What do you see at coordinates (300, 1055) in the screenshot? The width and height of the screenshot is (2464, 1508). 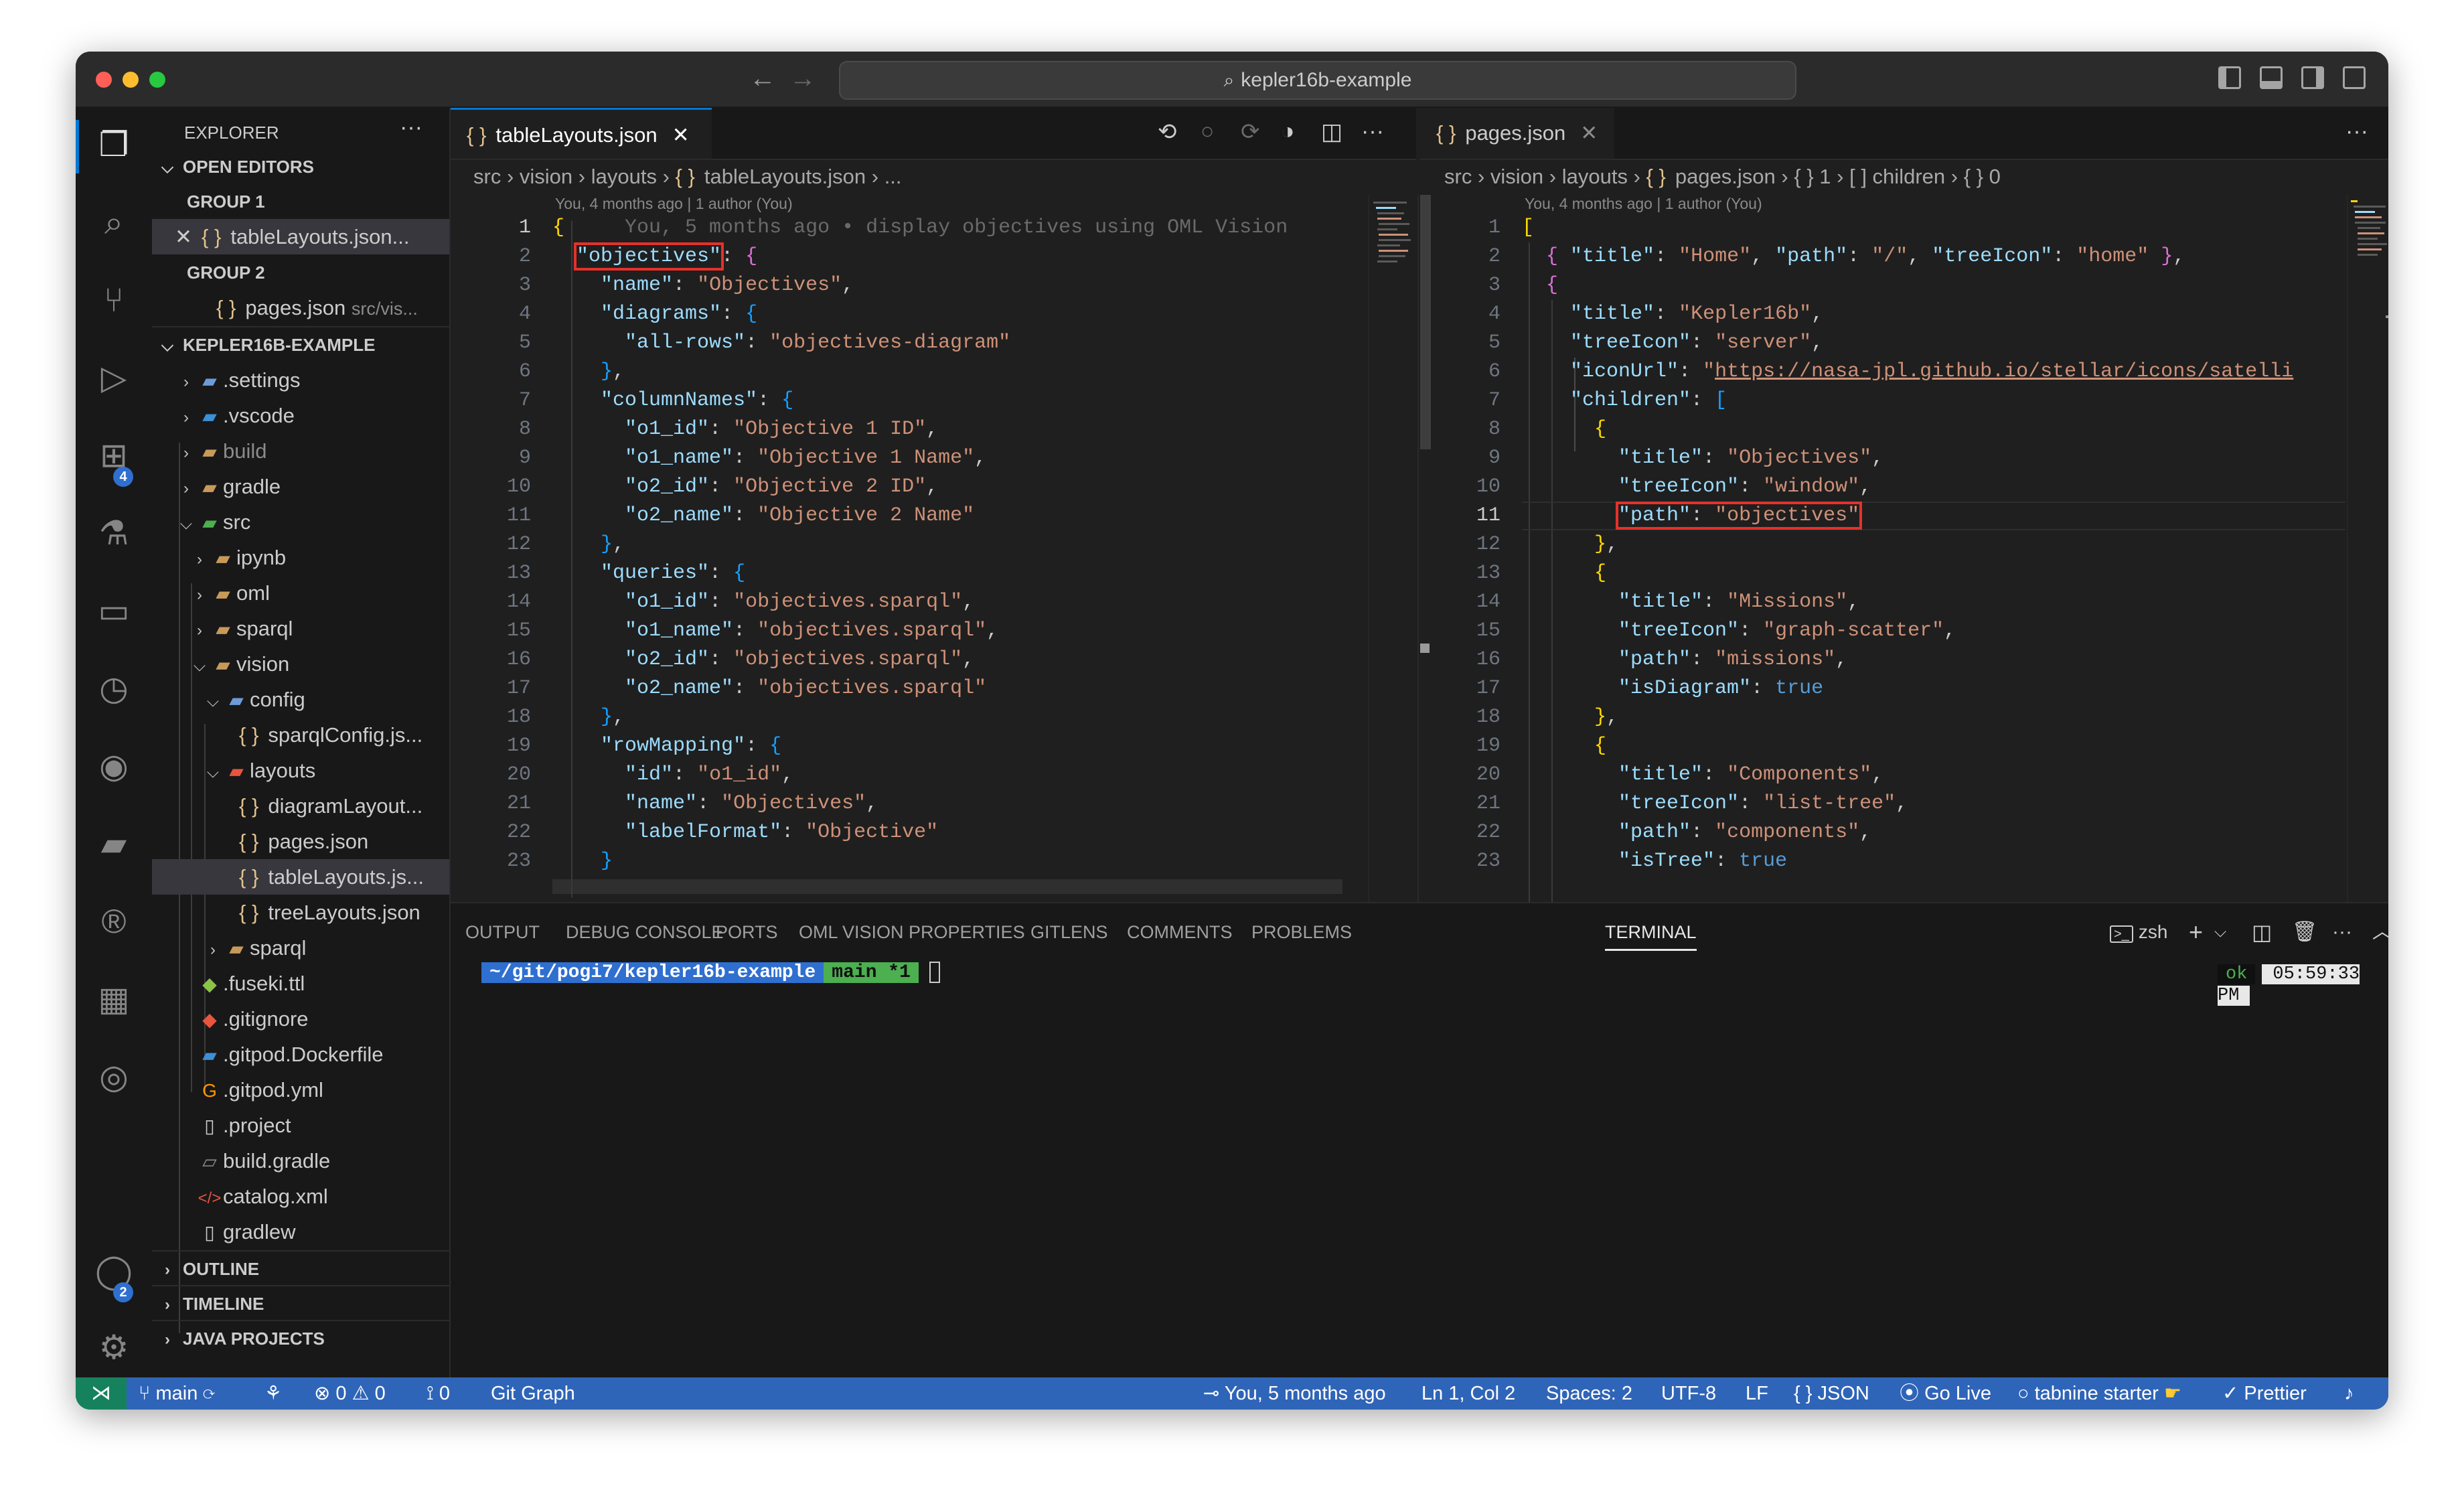 I see `tree-item-gitpod-dockerfile: ▰ .gitpod.Dockerfile` at bounding box center [300, 1055].